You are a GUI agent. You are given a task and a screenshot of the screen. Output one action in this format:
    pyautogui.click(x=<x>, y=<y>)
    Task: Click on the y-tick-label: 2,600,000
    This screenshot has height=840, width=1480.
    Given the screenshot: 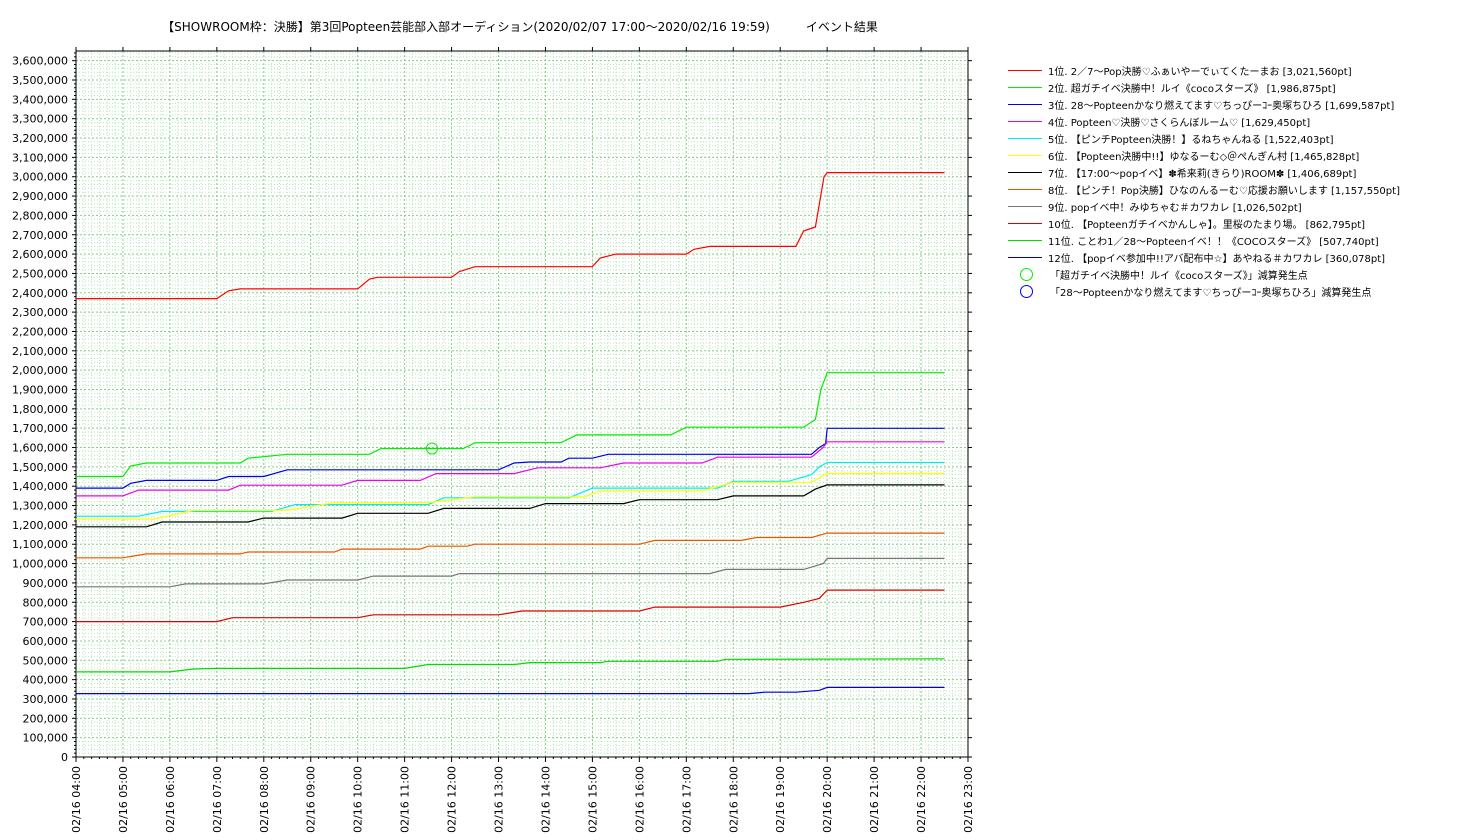 What is the action you would take?
    pyautogui.click(x=40, y=254)
    